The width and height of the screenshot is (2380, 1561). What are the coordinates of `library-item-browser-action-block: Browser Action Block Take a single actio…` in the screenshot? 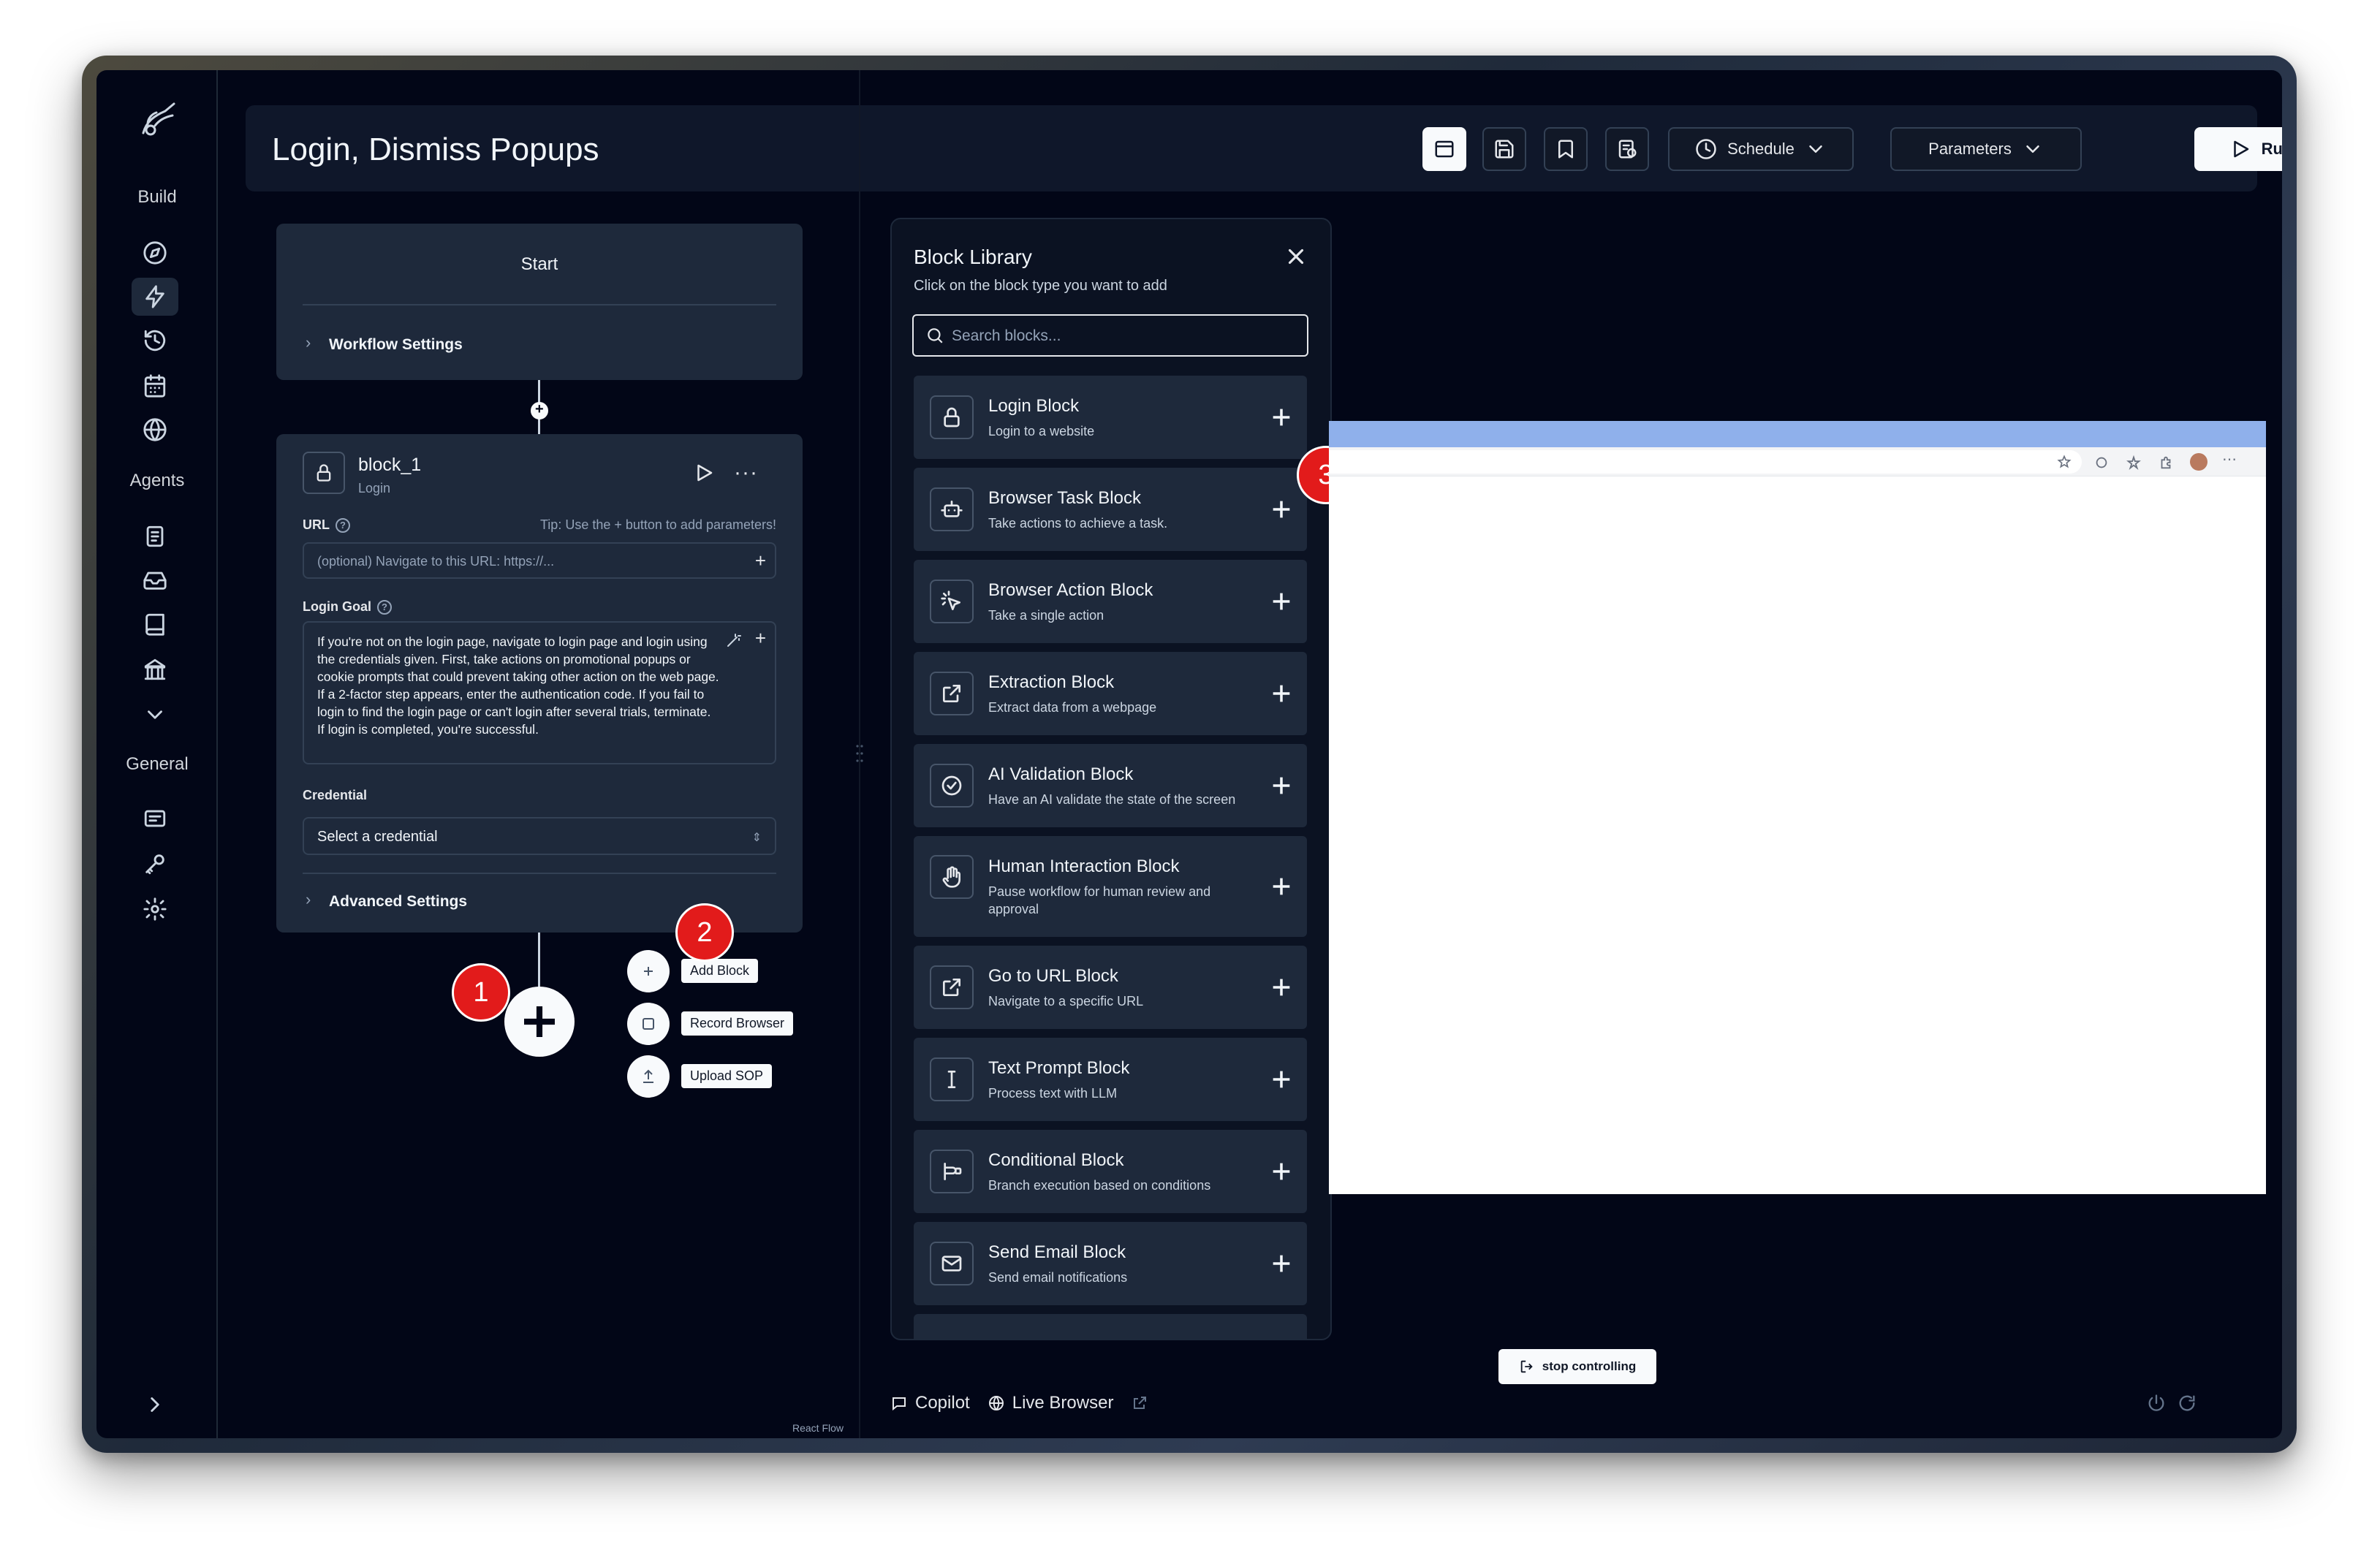 It's located at (1110, 601).